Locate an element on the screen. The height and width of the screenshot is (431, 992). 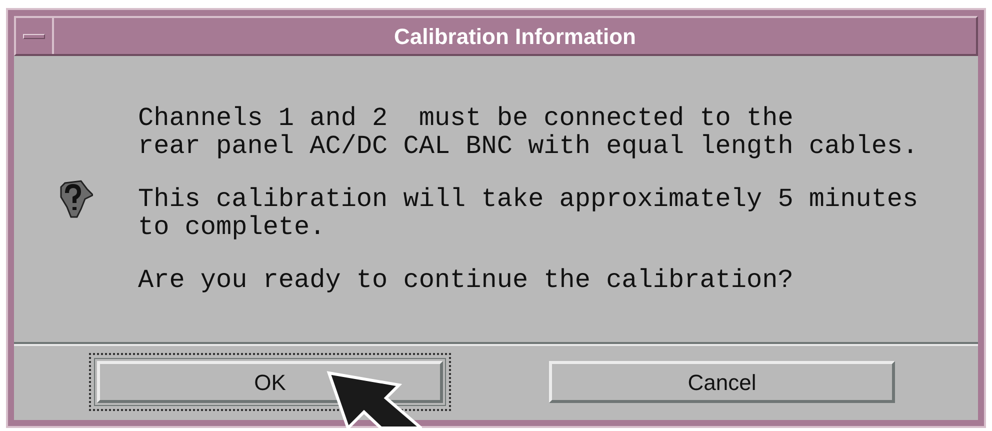
window-title: Calibration Information is located at coordinates (515, 36).